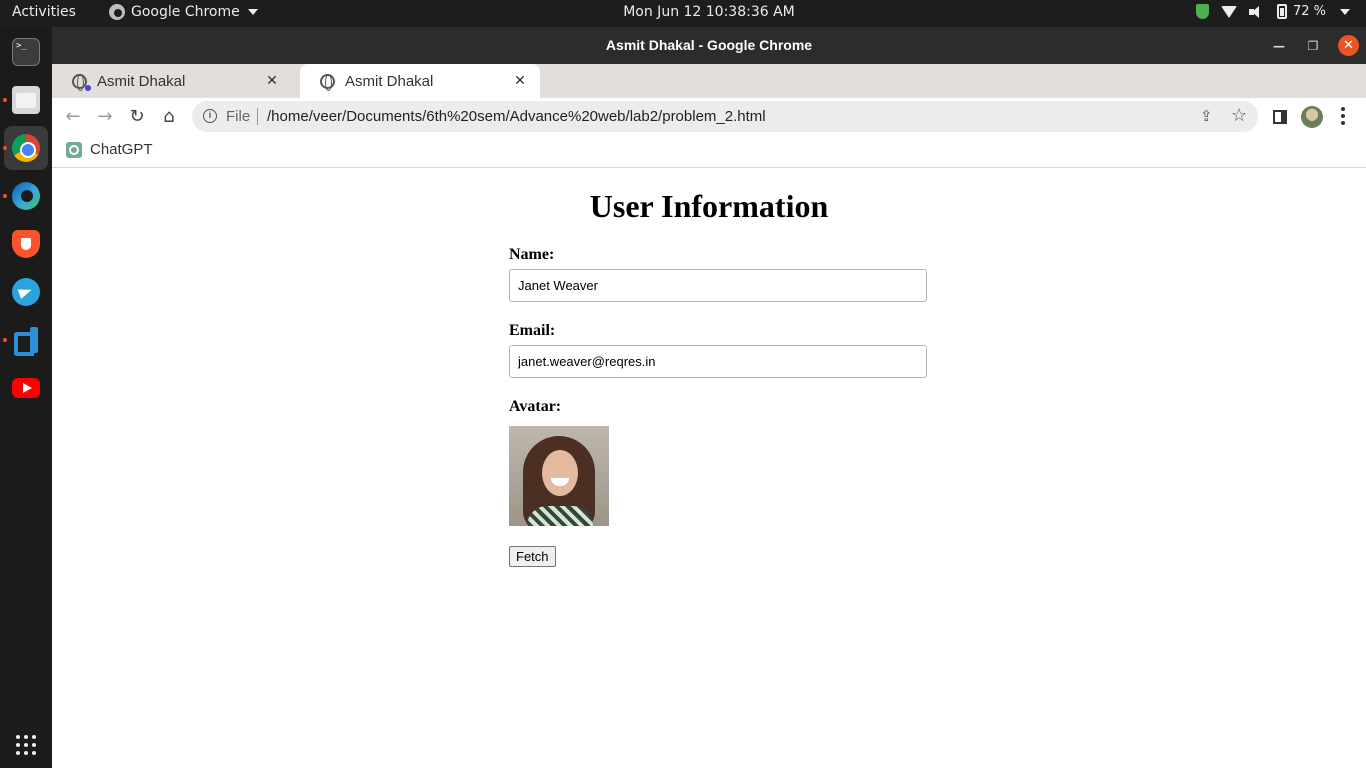 Image resolution: width=1366 pixels, height=768 pixels. Describe the element at coordinates (74, 149) in the screenshot. I see `chatgpt-icon` at that location.